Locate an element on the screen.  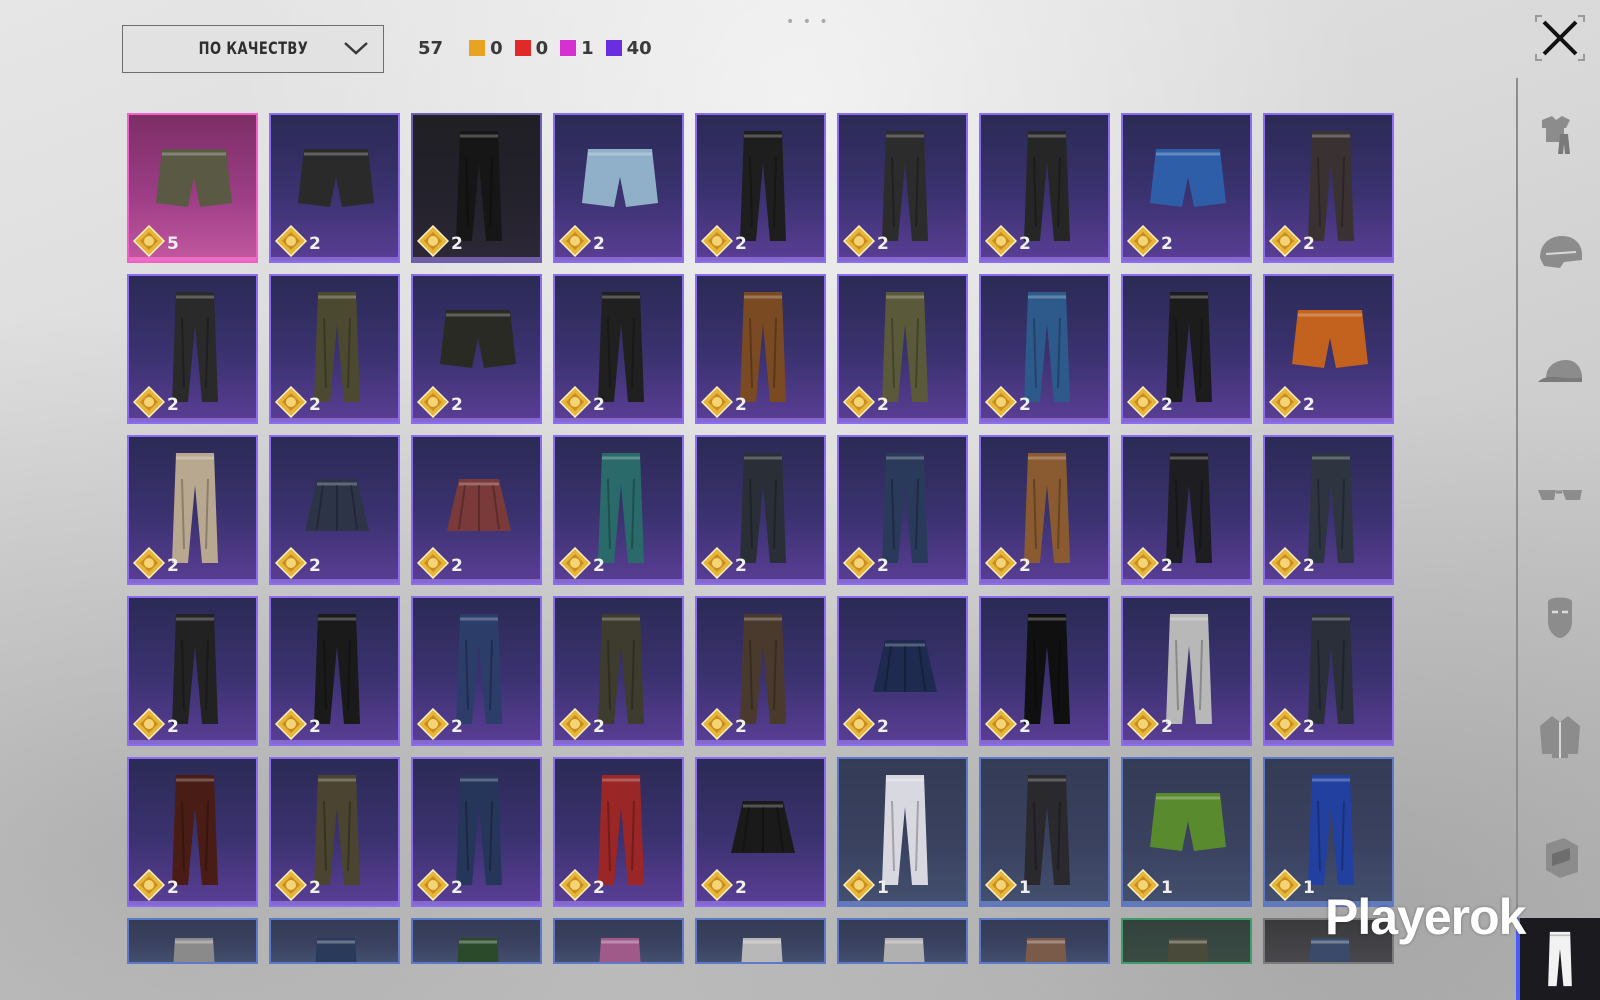
category-mask is located at coordinates (1560, 616).